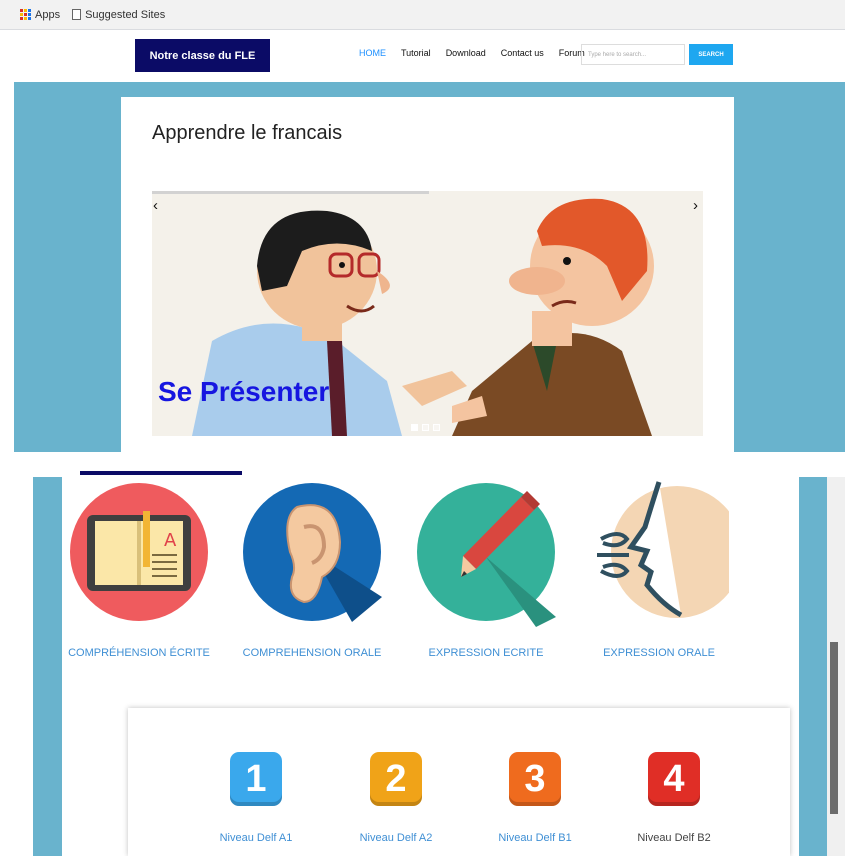 This screenshot has width=845, height=856. What do you see at coordinates (290, 192) in the screenshot?
I see `carousel-progress` at bounding box center [290, 192].